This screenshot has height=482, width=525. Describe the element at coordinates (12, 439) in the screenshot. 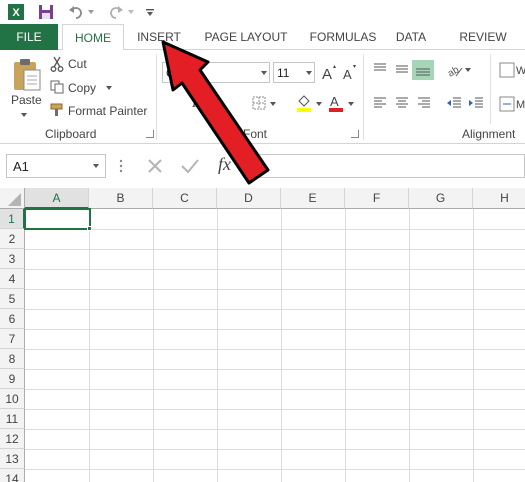

I see `row-header: 12` at that location.